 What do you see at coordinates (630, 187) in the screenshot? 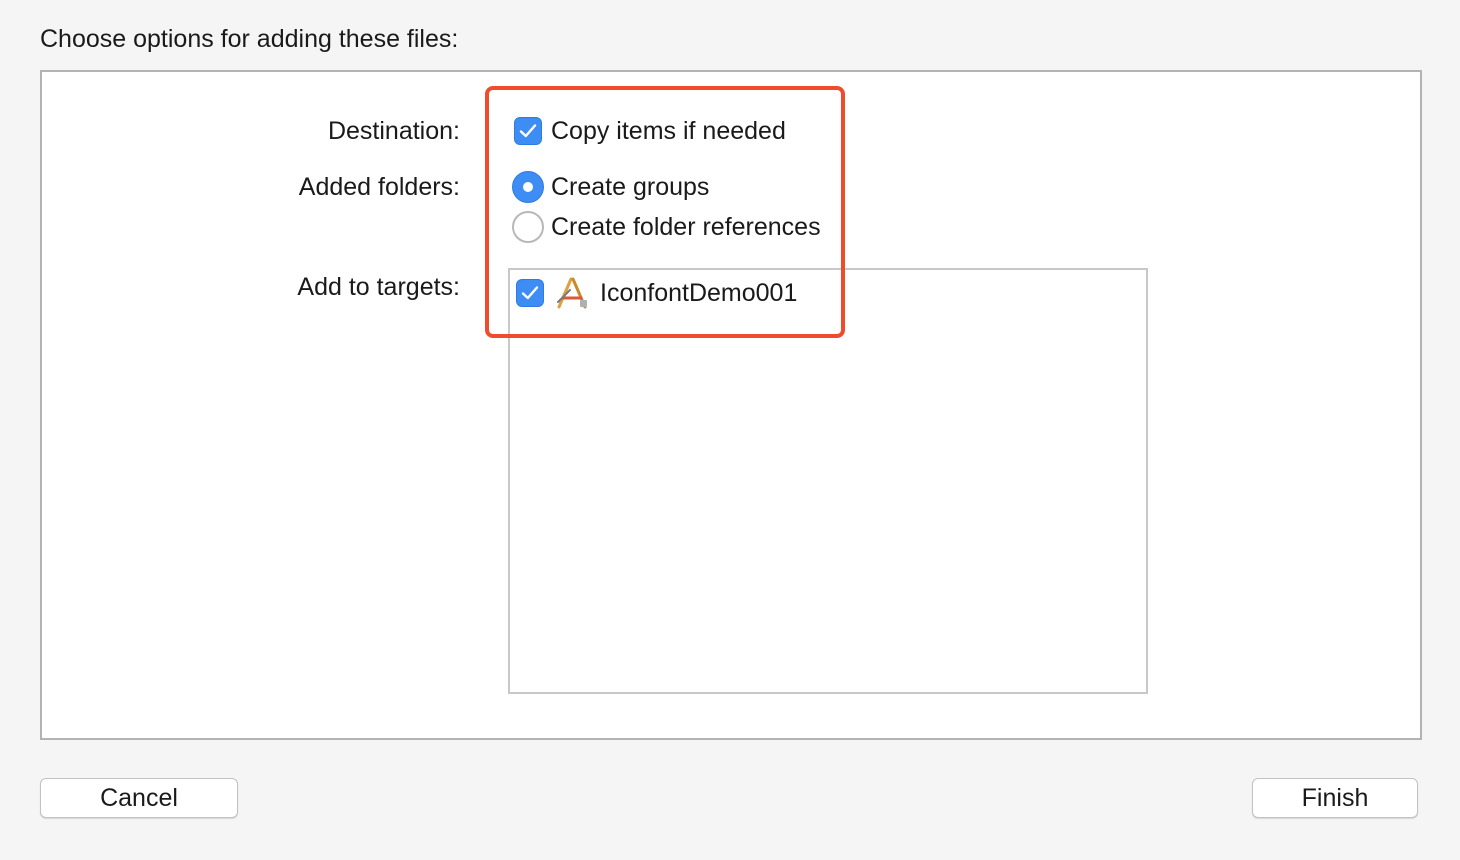
I see `create-groups-label: Create groups` at bounding box center [630, 187].